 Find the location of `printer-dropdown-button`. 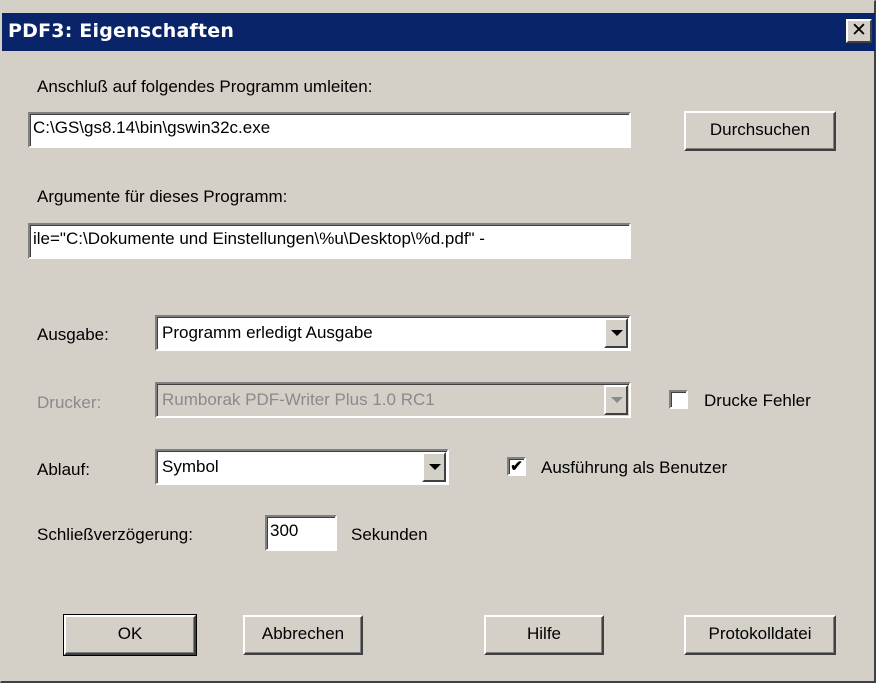

printer-dropdown-button is located at coordinates (616, 400).